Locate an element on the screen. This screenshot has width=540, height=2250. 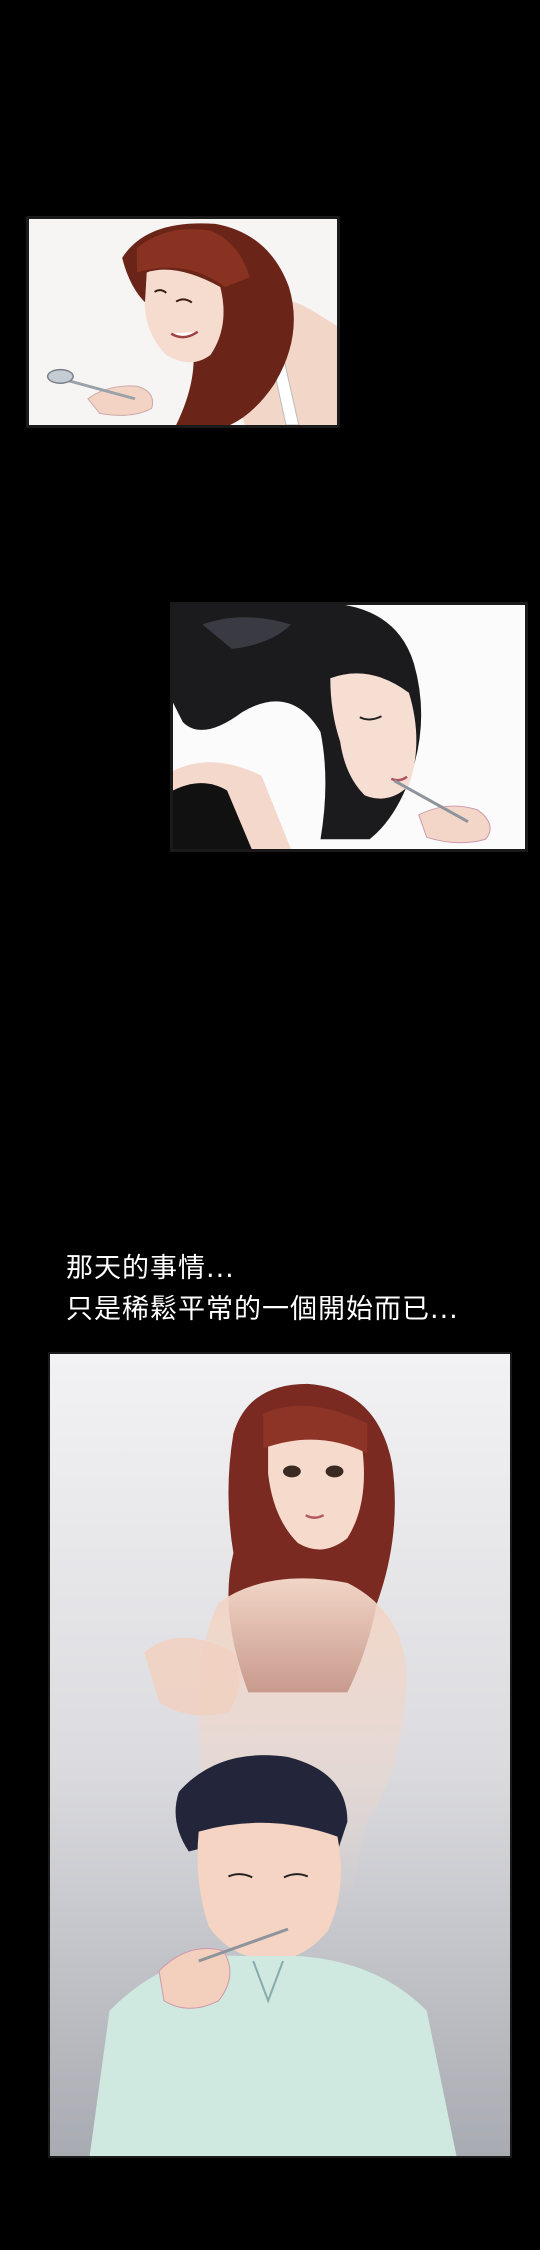
panel-2-illustration is located at coordinates (349, 727).